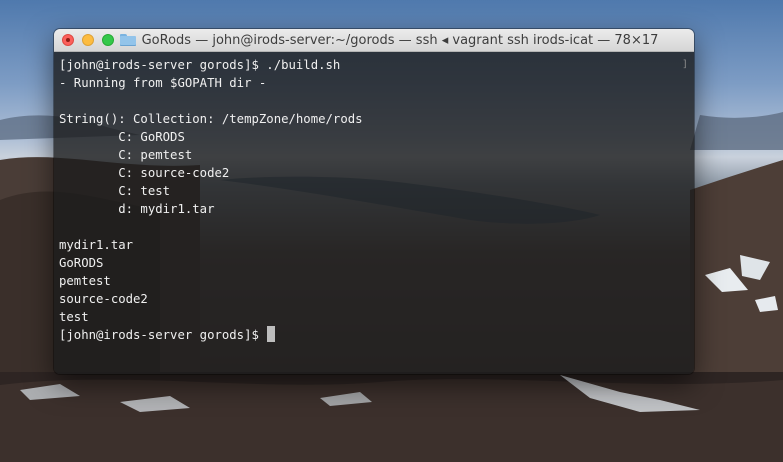  What do you see at coordinates (163, 83) in the screenshot?
I see `terminal-line: - Running from $GOPATH dir -` at bounding box center [163, 83].